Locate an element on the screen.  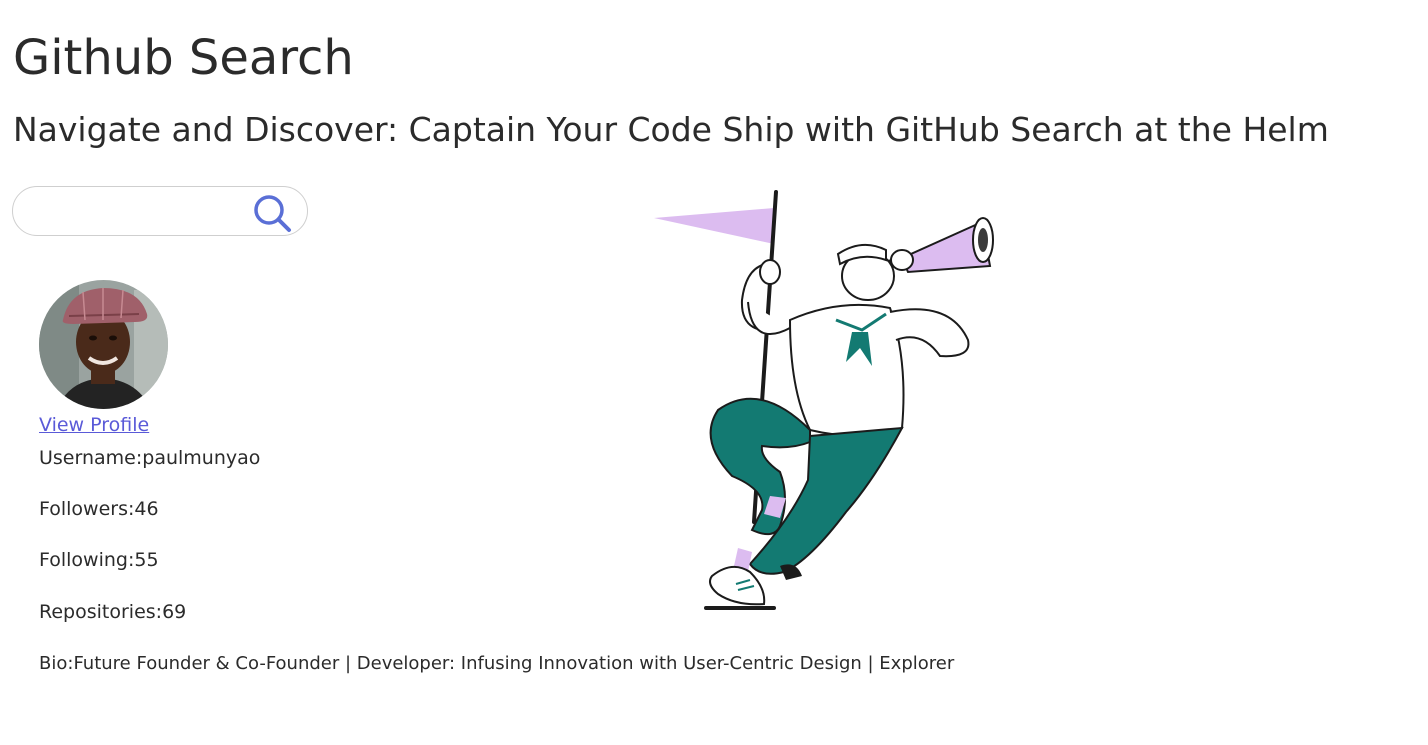
username-row: Username:paulmunyao is located at coordinates (149, 458).